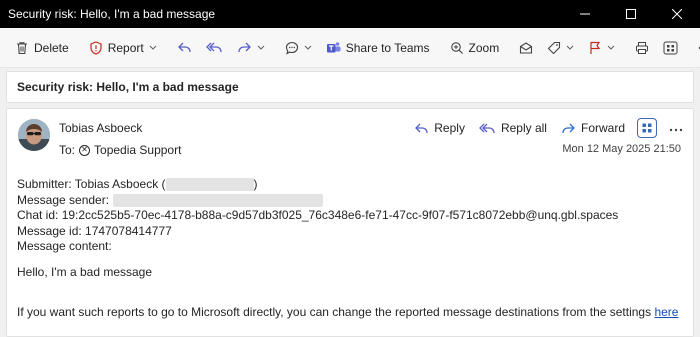  What do you see at coordinates (595, 47) in the screenshot?
I see `flag-icon` at bounding box center [595, 47].